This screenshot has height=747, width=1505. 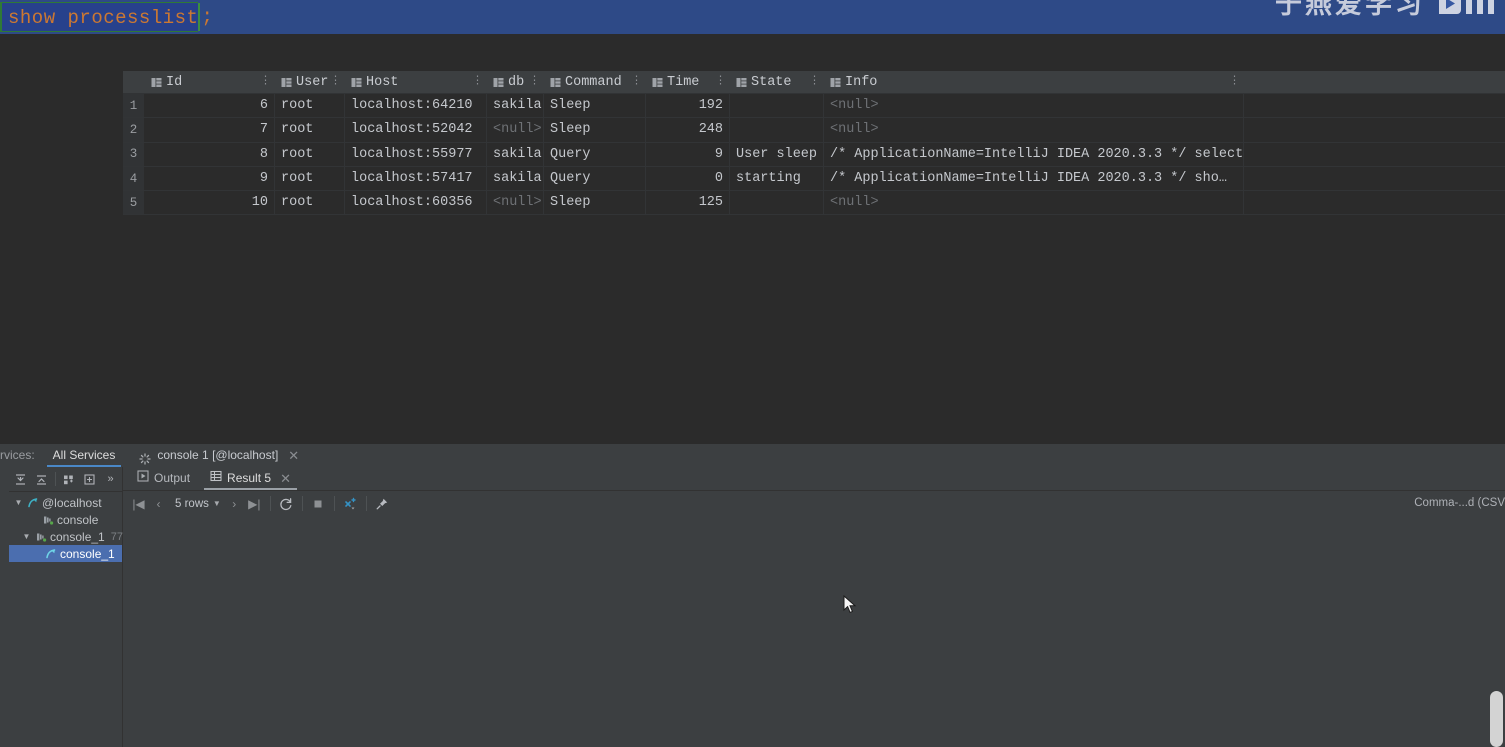 I want to click on more-options-icon: », so click(x=110, y=479).